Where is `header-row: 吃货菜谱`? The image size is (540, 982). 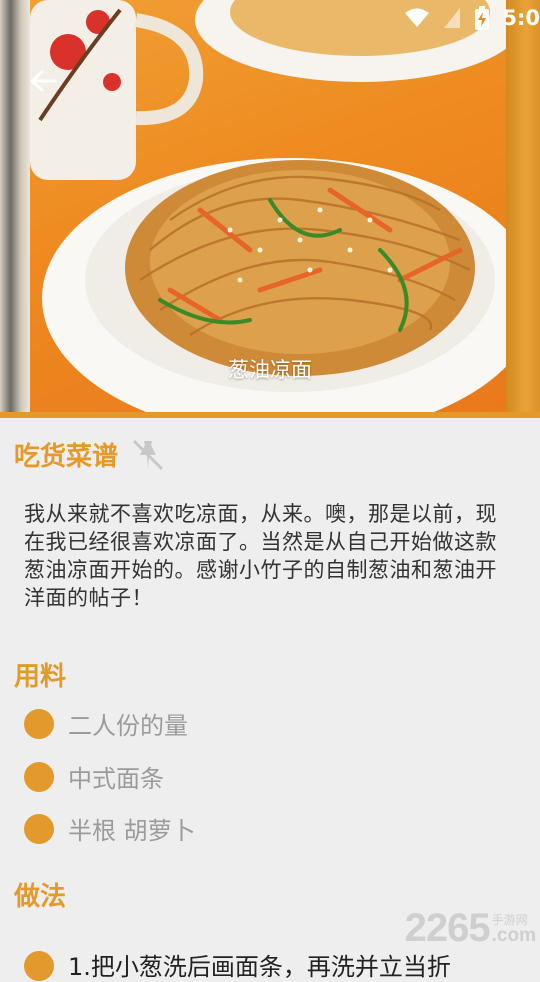 header-row: 吃货菜谱 is located at coordinates (90, 454).